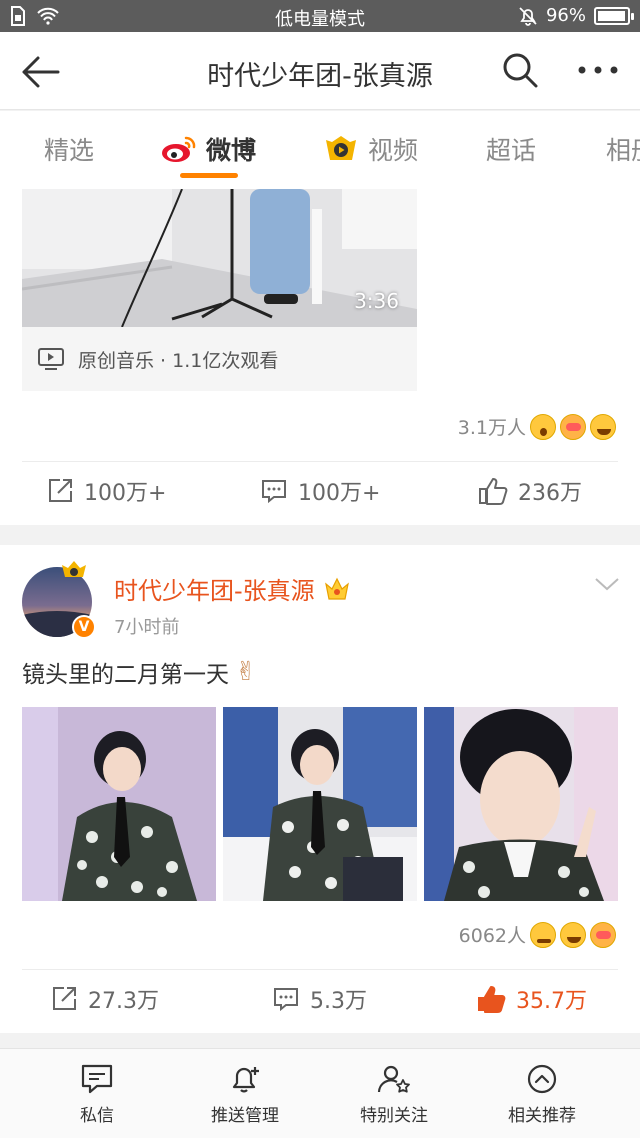 The height and width of the screenshot is (1138, 640). I want to click on post-text-content: 镜头里的二月第一天, so click(125, 675).